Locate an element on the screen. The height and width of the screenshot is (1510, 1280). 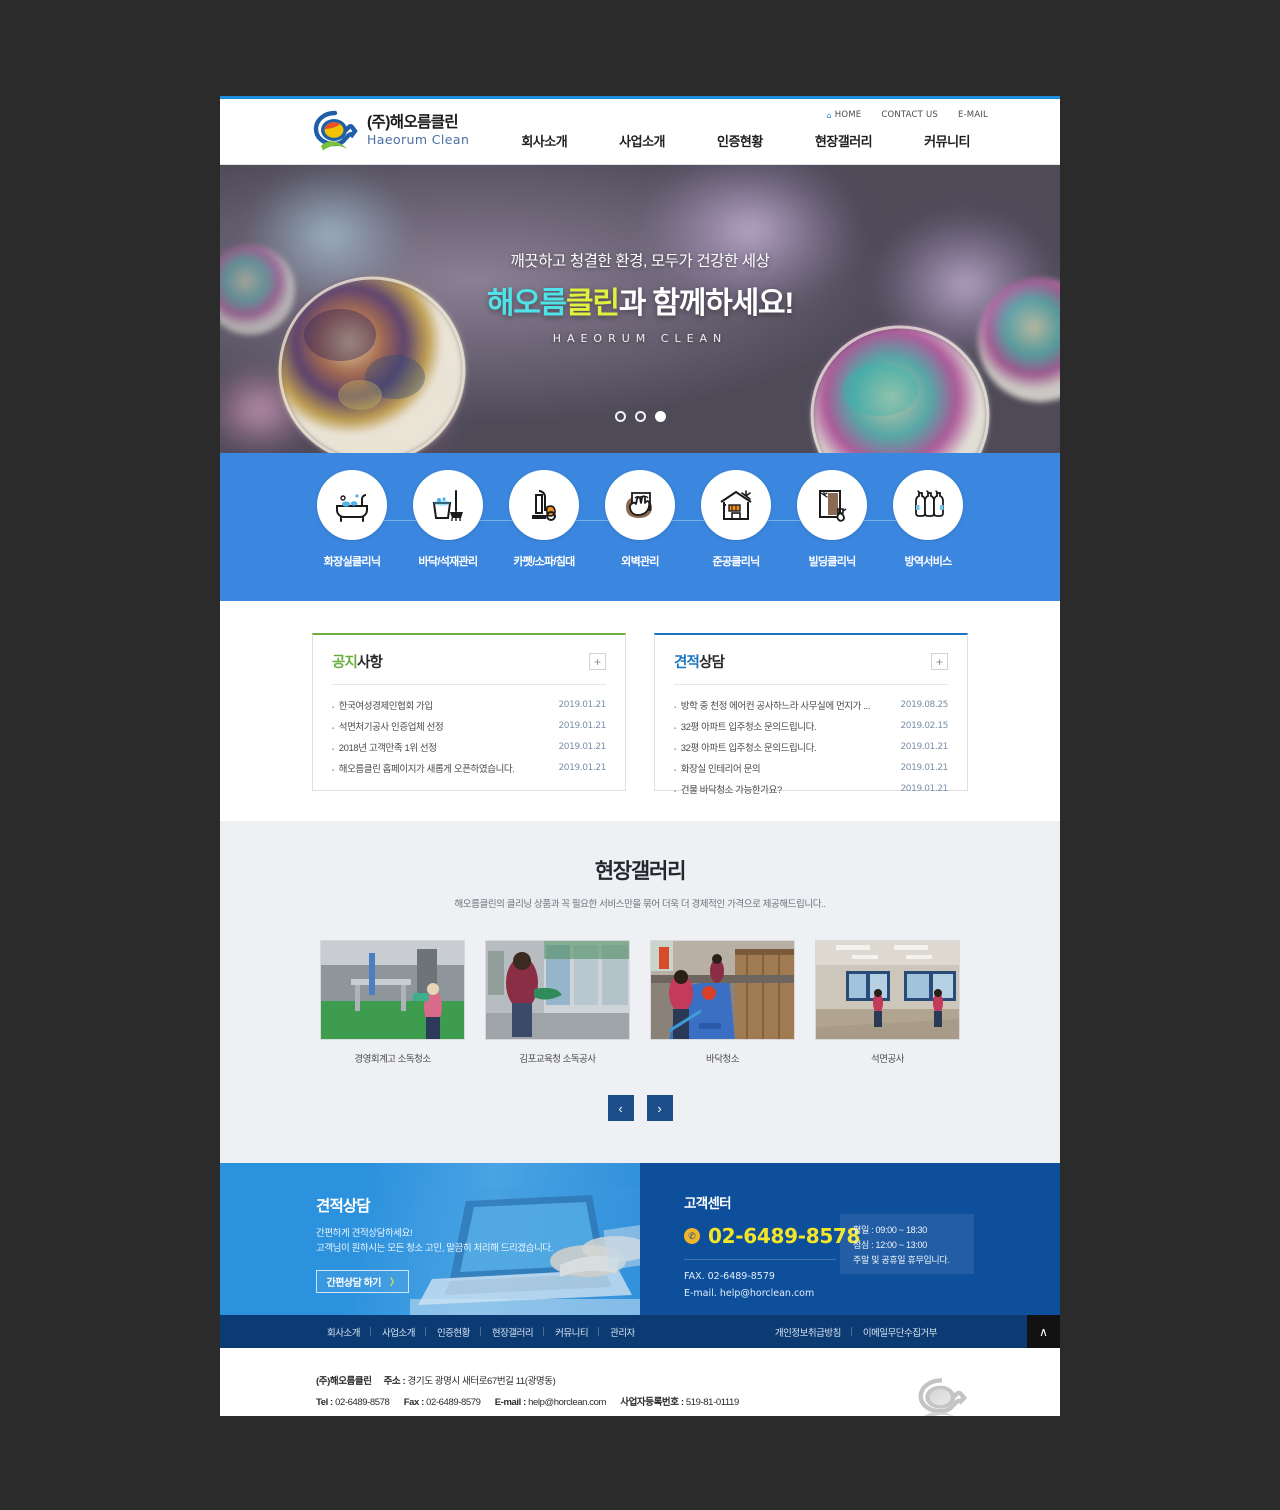
footer-email-label: E-mail : is located at coordinates (510, 1402).